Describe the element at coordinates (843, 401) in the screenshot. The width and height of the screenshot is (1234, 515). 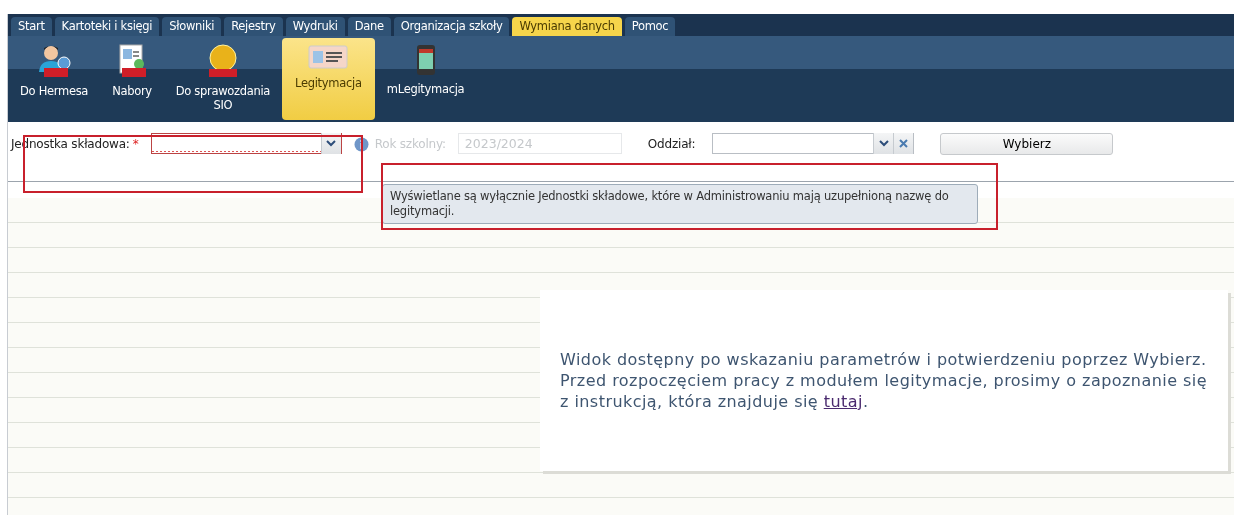
I see `link: tutaj` at that location.